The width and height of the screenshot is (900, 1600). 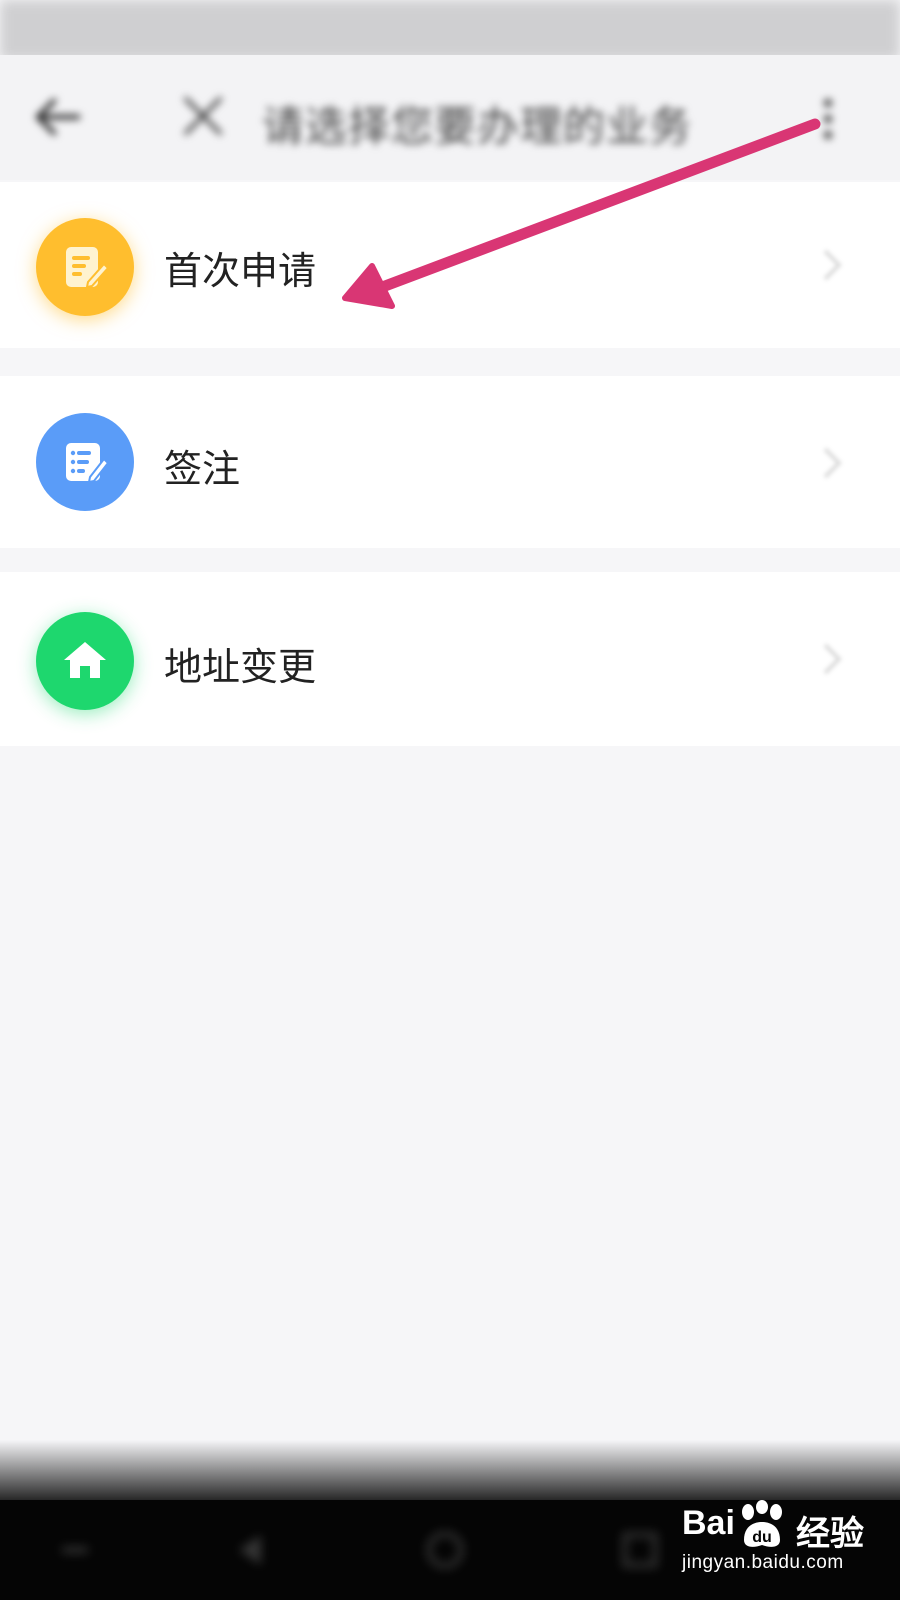 What do you see at coordinates (450, 659) in the screenshot?
I see `list-item-address-change: 地址变更` at bounding box center [450, 659].